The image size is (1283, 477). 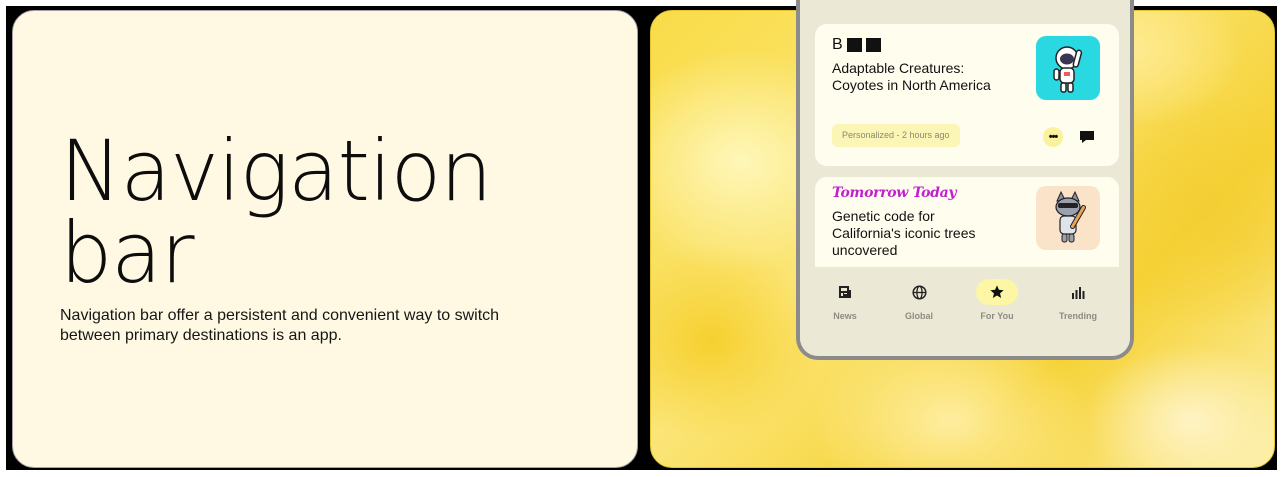 I want to click on news-source: B, so click(x=856, y=45).